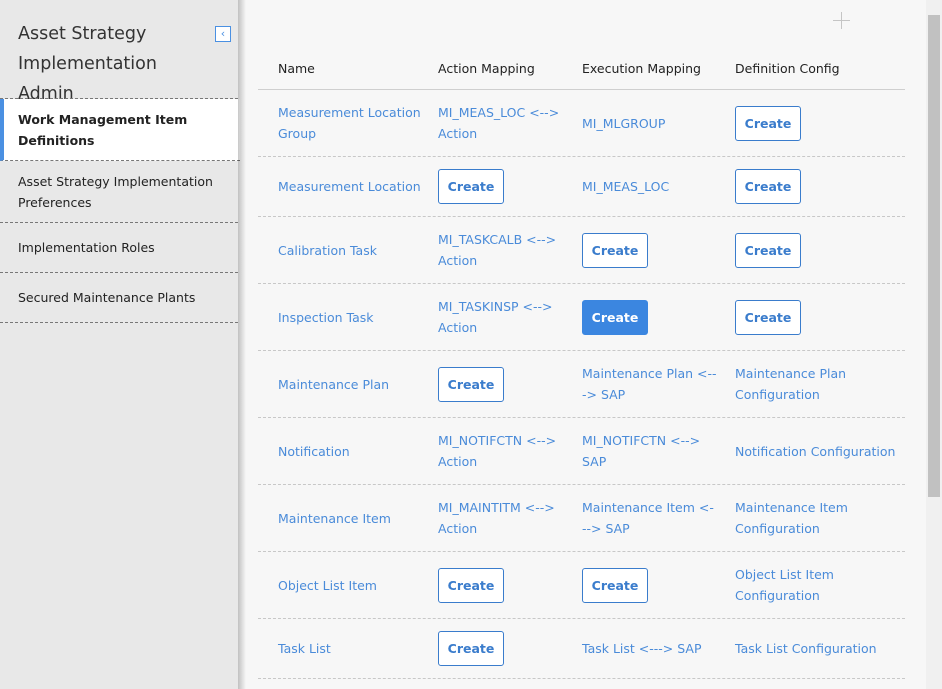 Image resolution: width=942 pixels, height=689 pixels. What do you see at coordinates (934, 256) in the screenshot?
I see `scrollbar-thumb` at bounding box center [934, 256].